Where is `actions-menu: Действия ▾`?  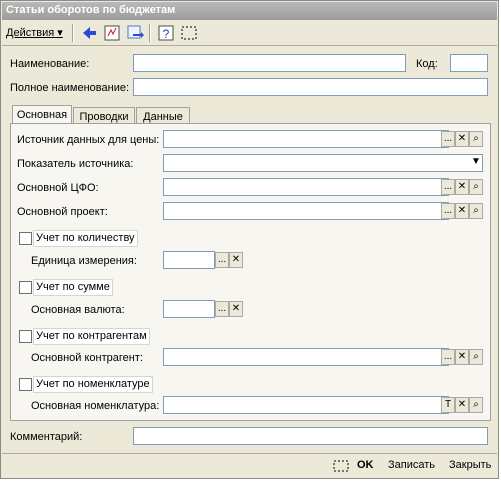
actions-menu: Действия ▾ is located at coordinates (34, 32).